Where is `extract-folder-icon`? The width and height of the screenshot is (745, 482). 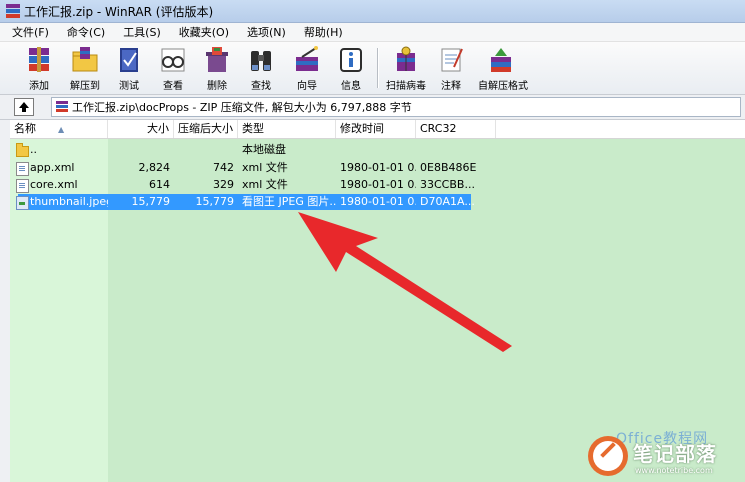 extract-folder-icon is located at coordinates (85, 60).